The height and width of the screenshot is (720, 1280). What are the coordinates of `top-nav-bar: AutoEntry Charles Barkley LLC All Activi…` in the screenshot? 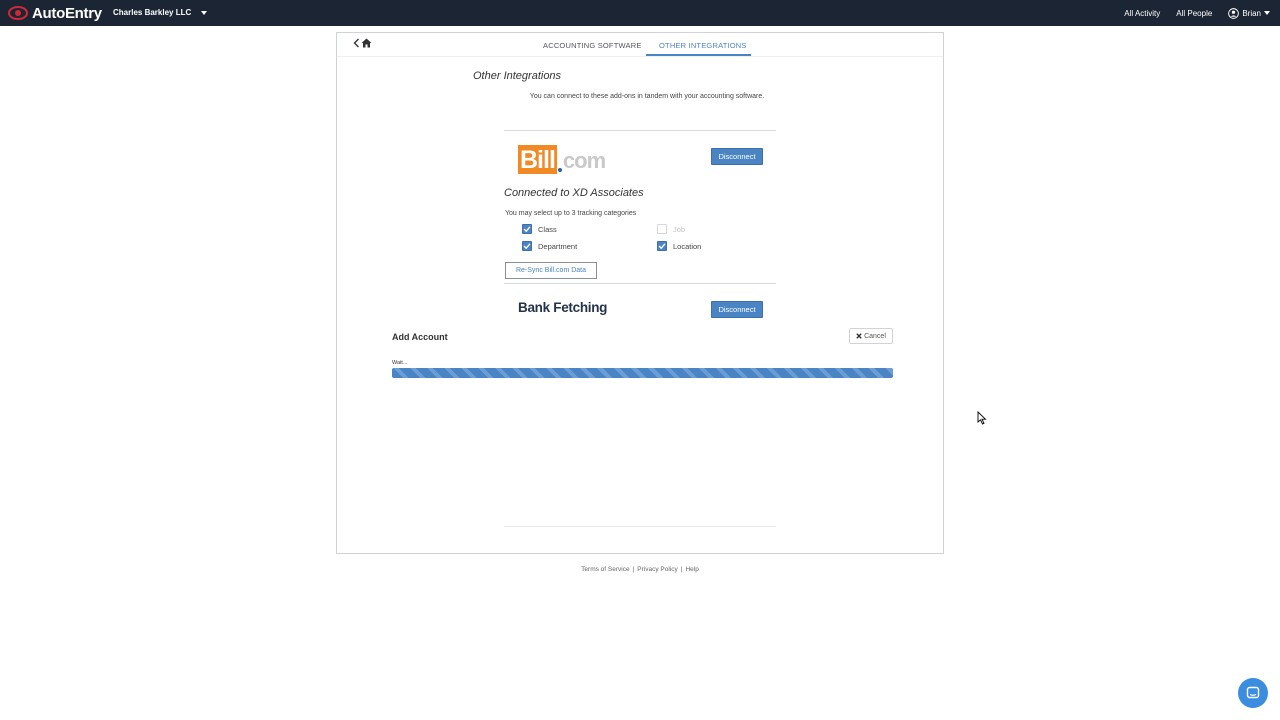 It's located at (640, 13).